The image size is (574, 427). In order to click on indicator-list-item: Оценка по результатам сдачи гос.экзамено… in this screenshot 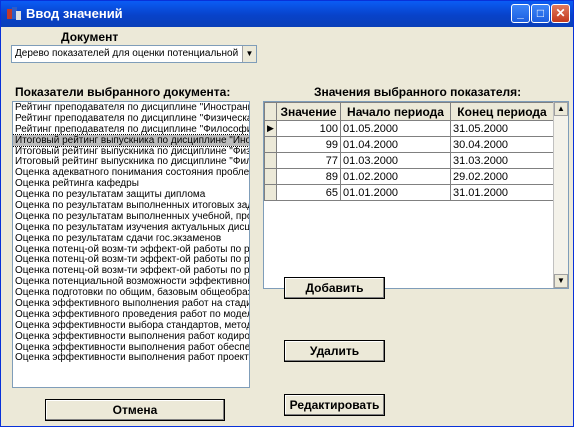, I will do `click(131, 238)`.